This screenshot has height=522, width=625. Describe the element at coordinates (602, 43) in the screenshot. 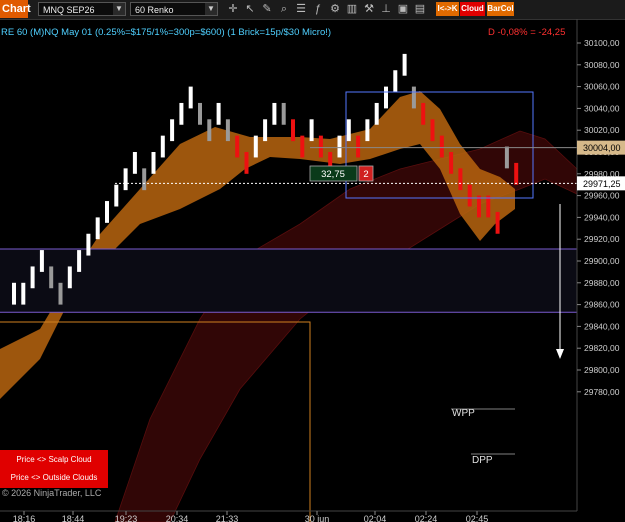

I see `price-tick-label: 30100,00` at that location.